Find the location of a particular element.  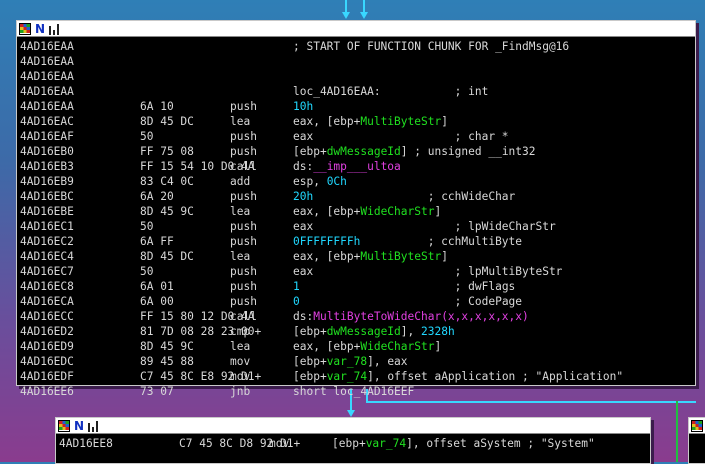

operand-token: ], offset aSystem ; "System" is located at coordinates (500, 443).